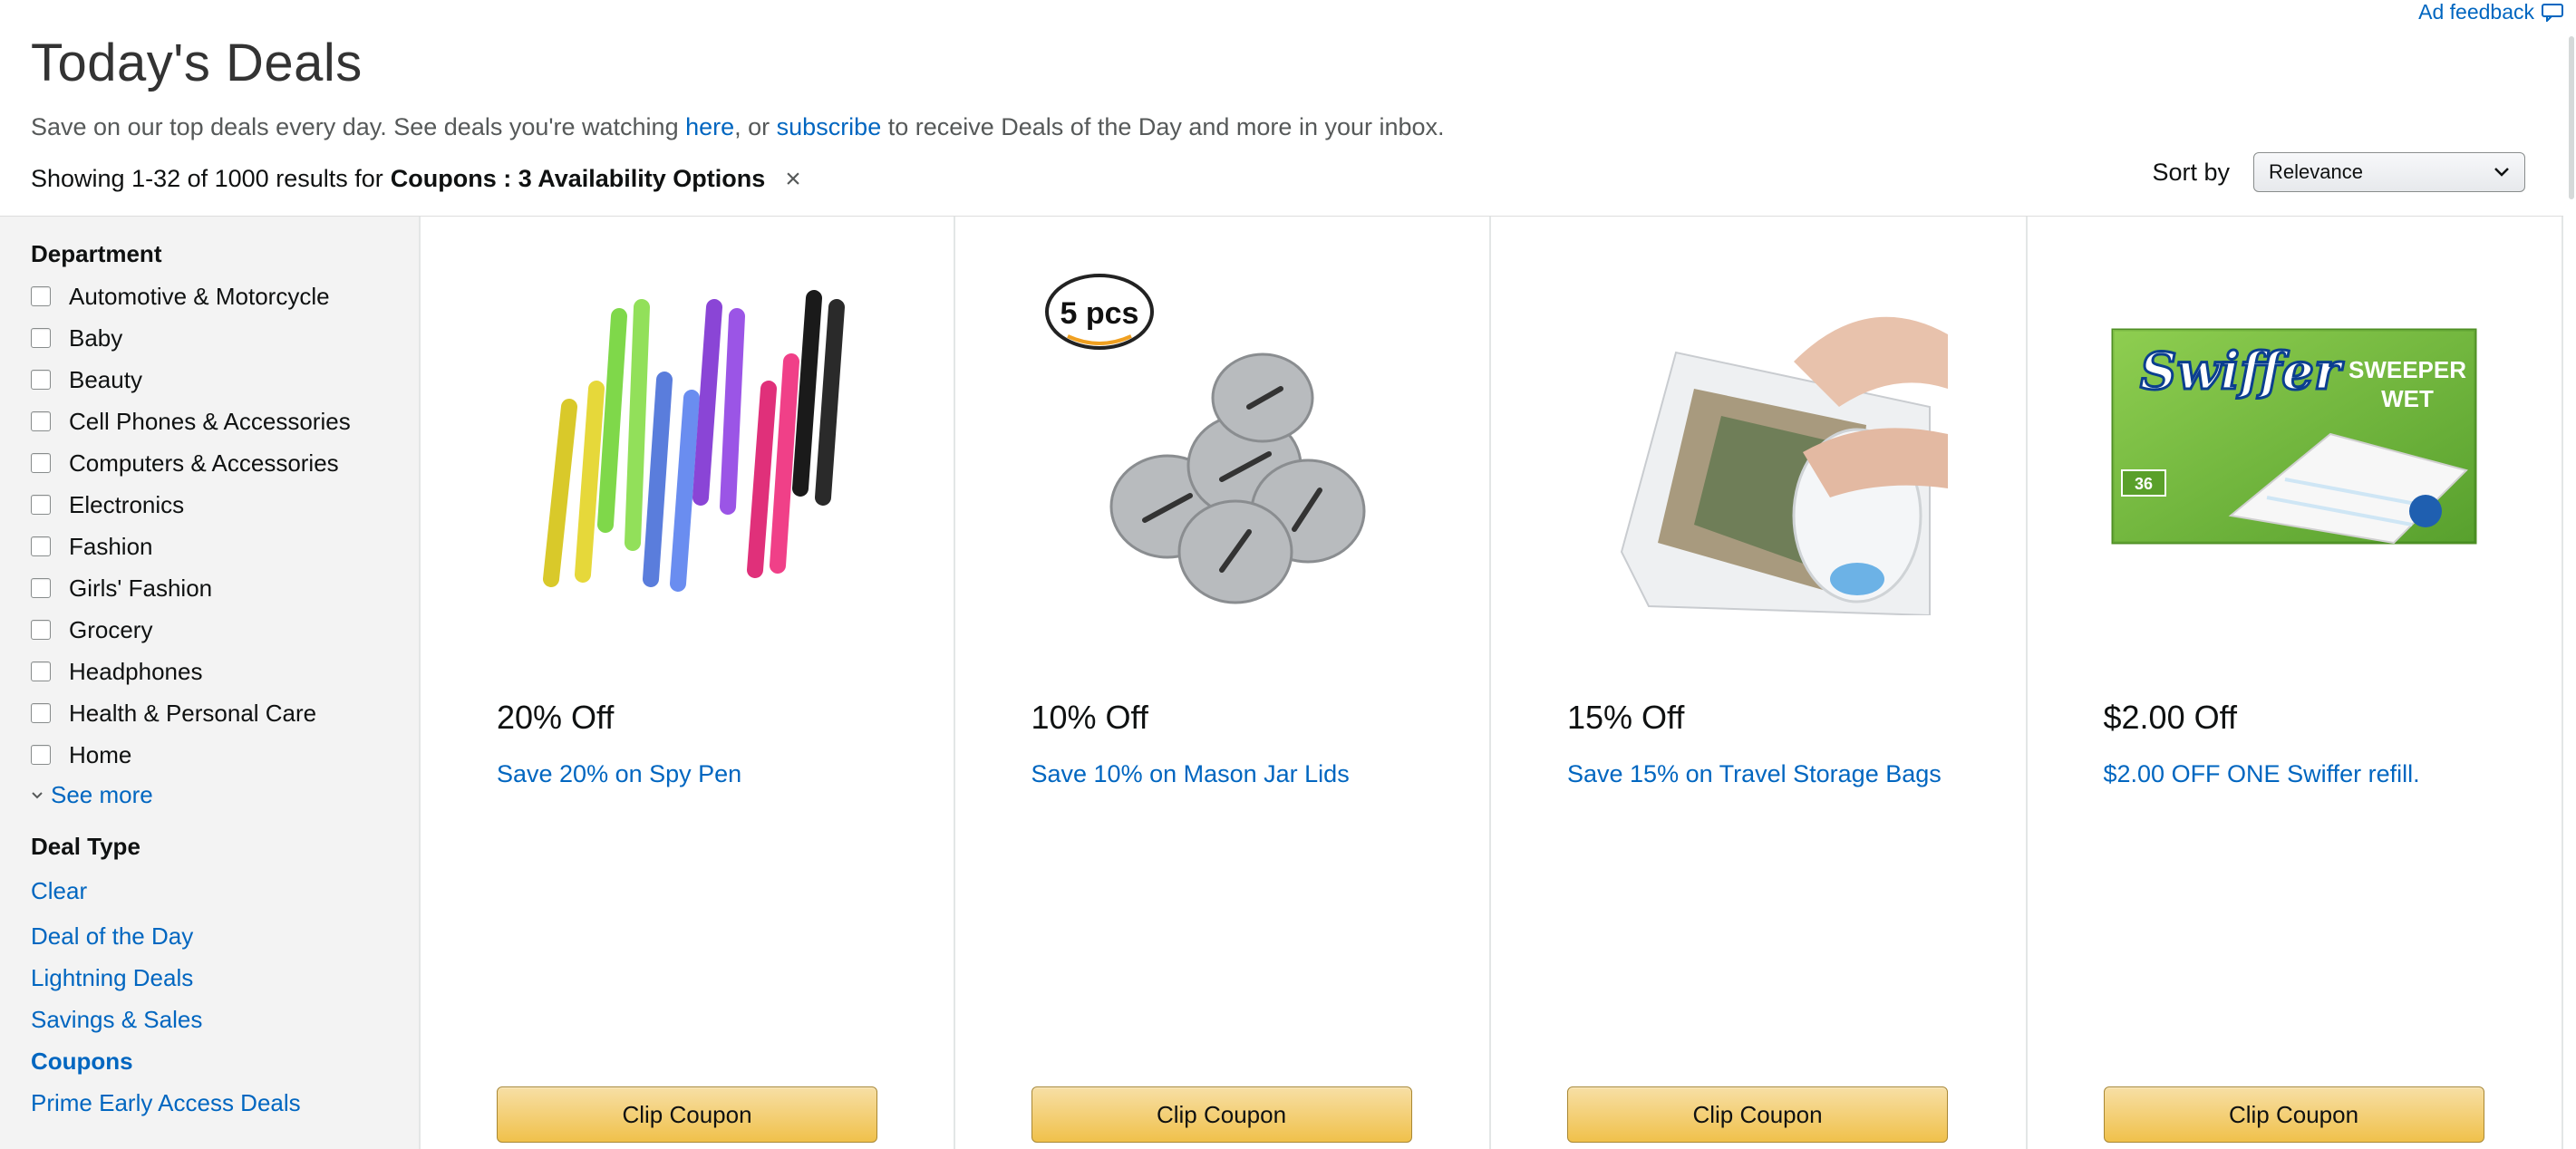  I want to click on department-label: Headphones, so click(136, 671).